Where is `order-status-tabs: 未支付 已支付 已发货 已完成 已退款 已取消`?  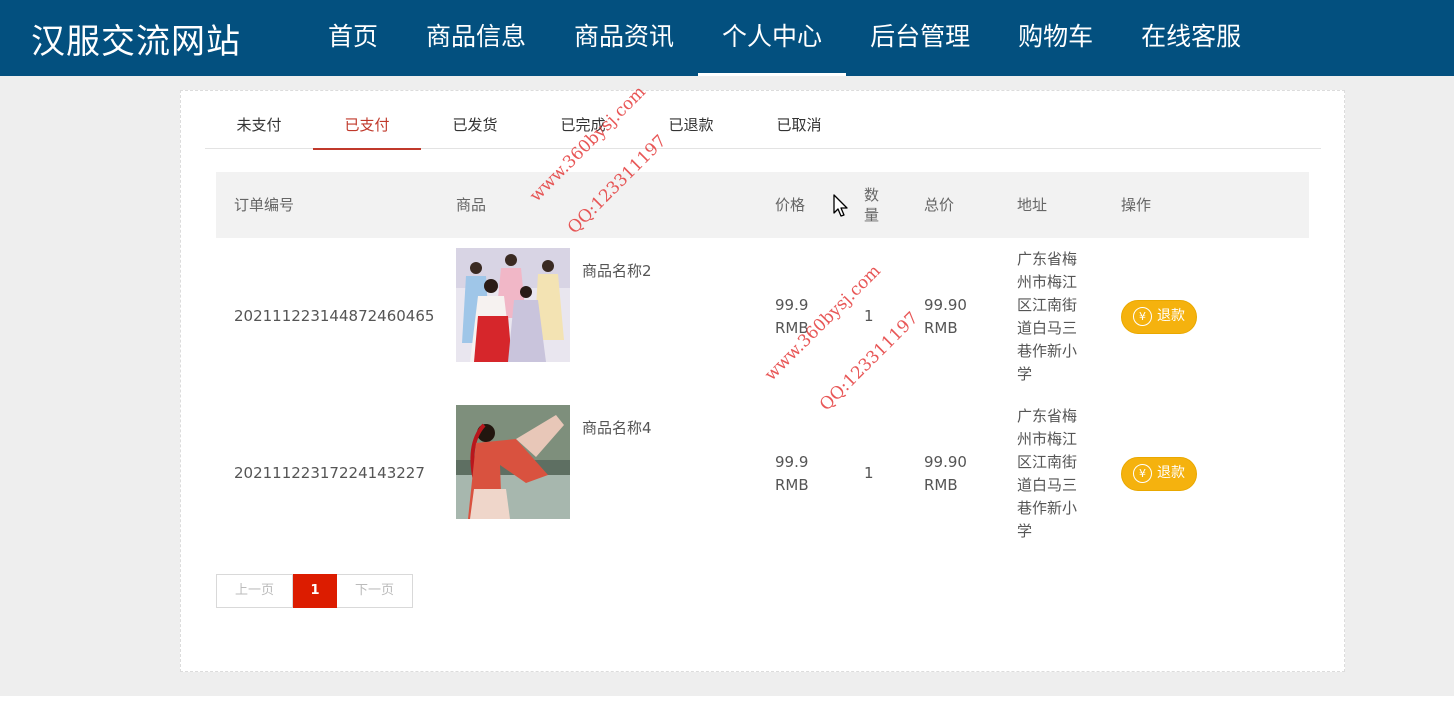
order-status-tabs: 未支付 已支付 已发货 已完成 已退款 已取消 is located at coordinates (763, 127).